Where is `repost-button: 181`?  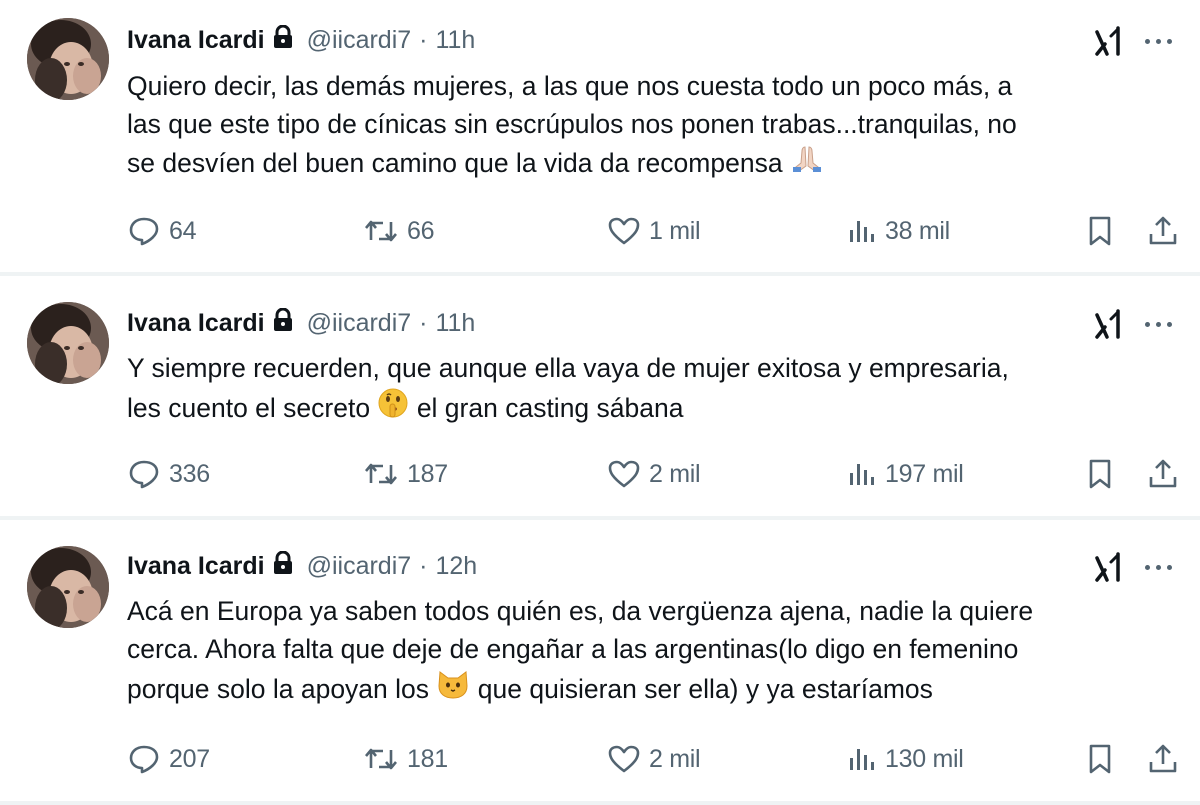 repost-button: 181 is located at coordinates (405, 759).